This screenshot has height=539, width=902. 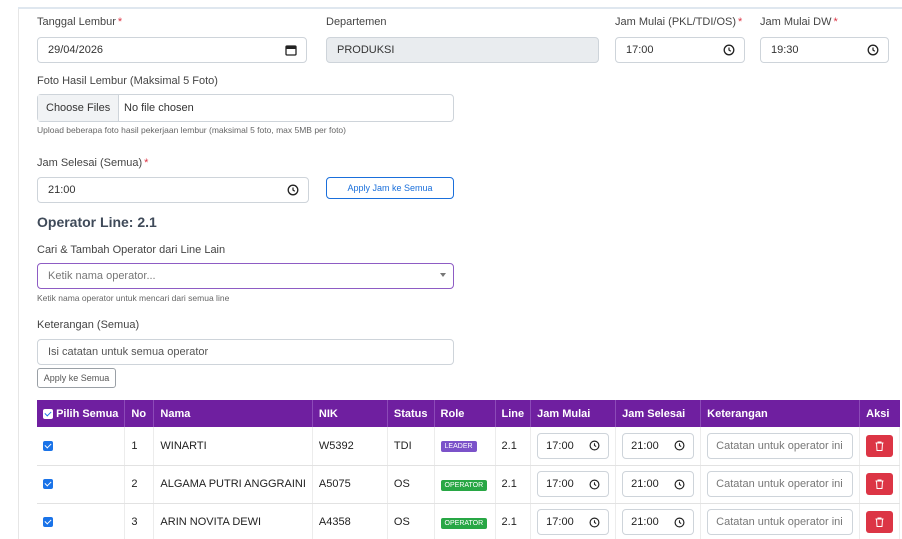 I want to click on keterangan-label: Keterangan (Semua), so click(x=88, y=325).